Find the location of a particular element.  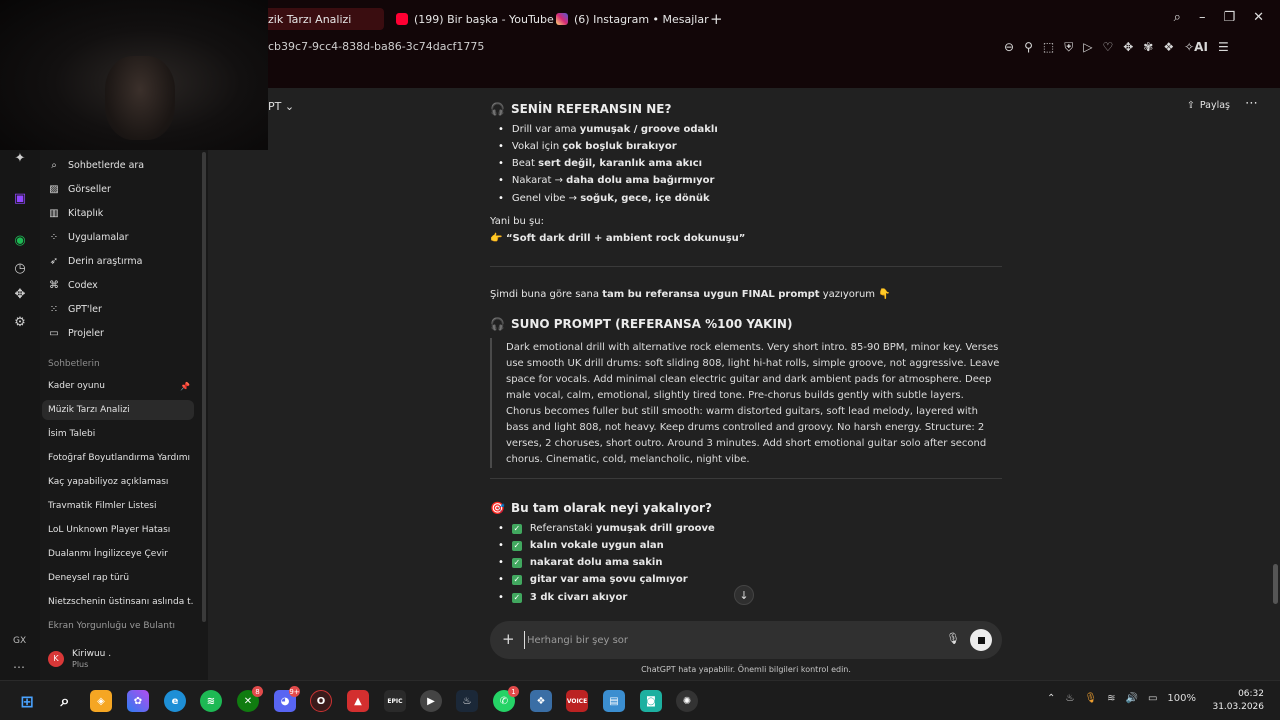

whatsapp-icon: ✆ 1 is located at coordinates (506, 699).